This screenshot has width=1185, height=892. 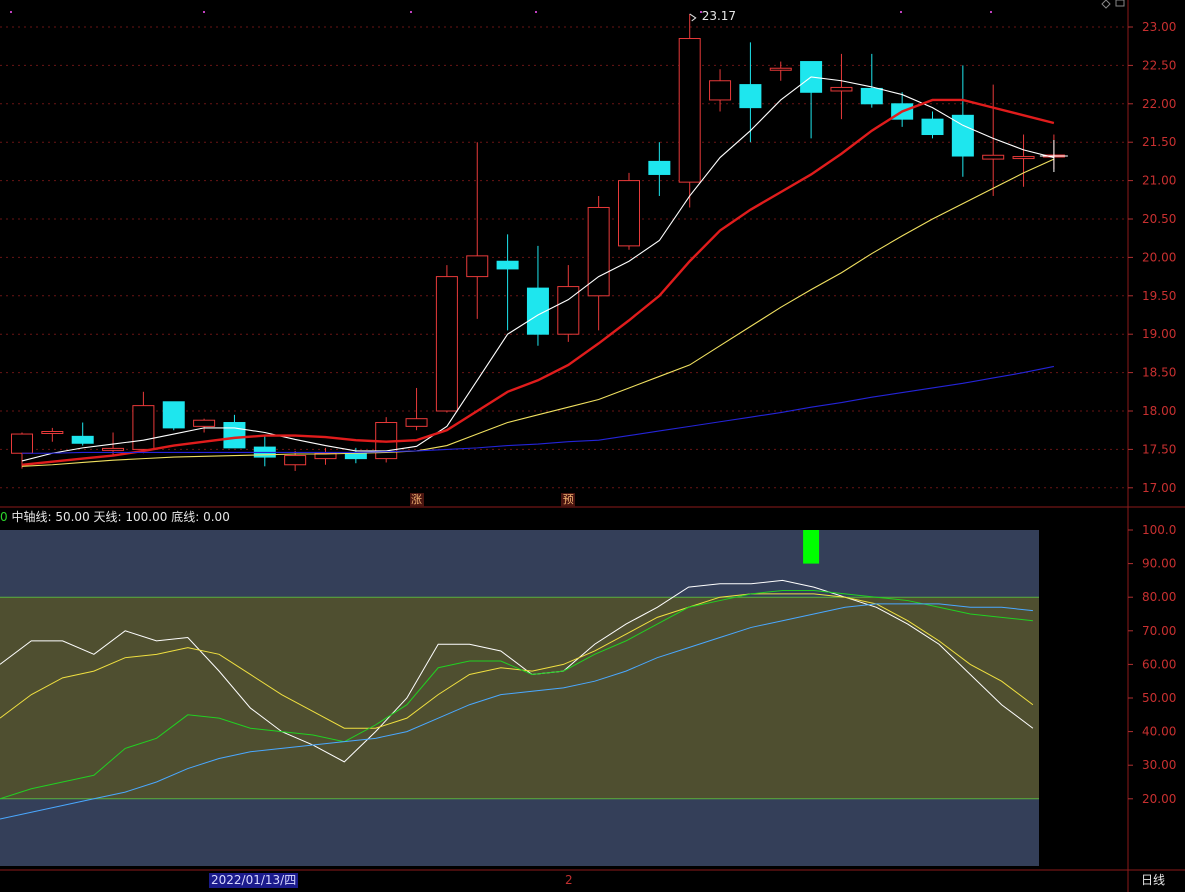 I want to click on price-tick-label: 19.50, so click(x=1159, y=296).